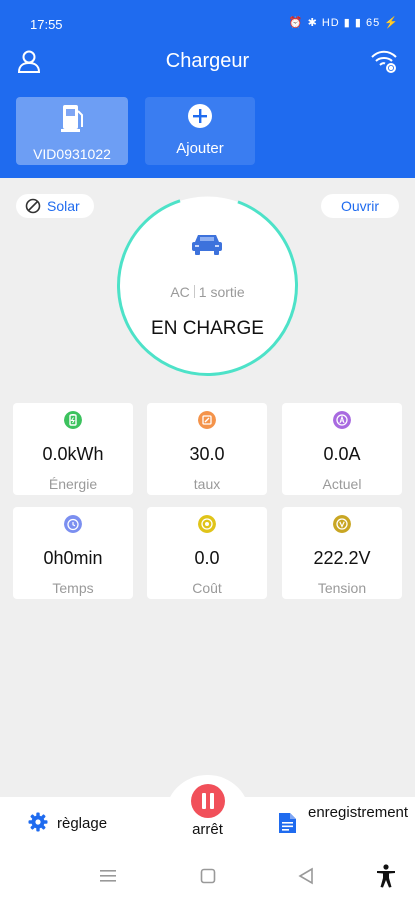 The height and width of the screenshot is (900, 415). What do you see at coordinates (342, 524) in the screenshot?
I see `voltage-icon` at bounding box center [342, 524].